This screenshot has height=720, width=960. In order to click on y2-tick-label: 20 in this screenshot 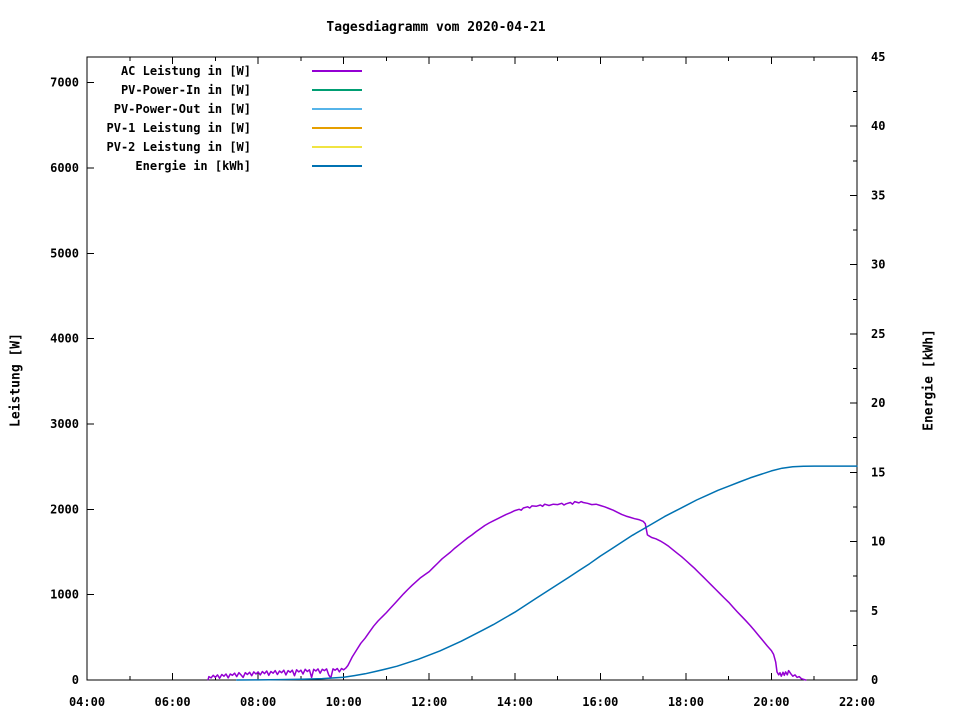, I will do `click(878, 403)`.